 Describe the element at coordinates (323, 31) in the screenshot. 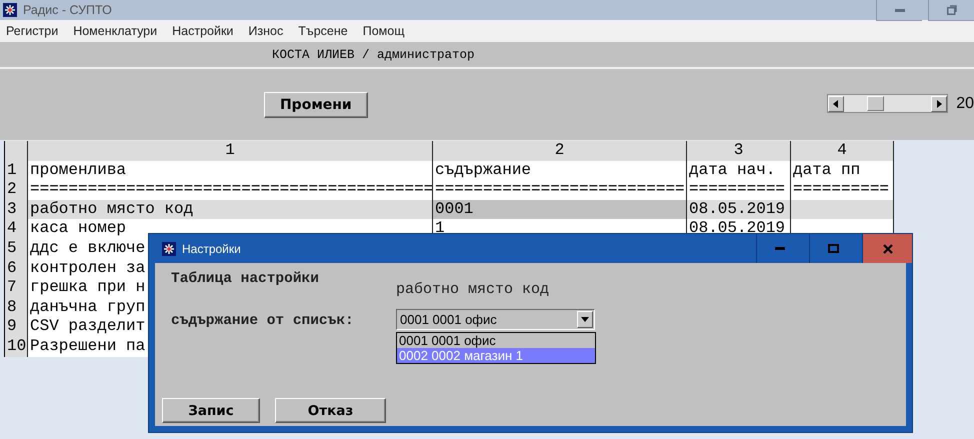

I see `menu-item: Търсене` at that location.